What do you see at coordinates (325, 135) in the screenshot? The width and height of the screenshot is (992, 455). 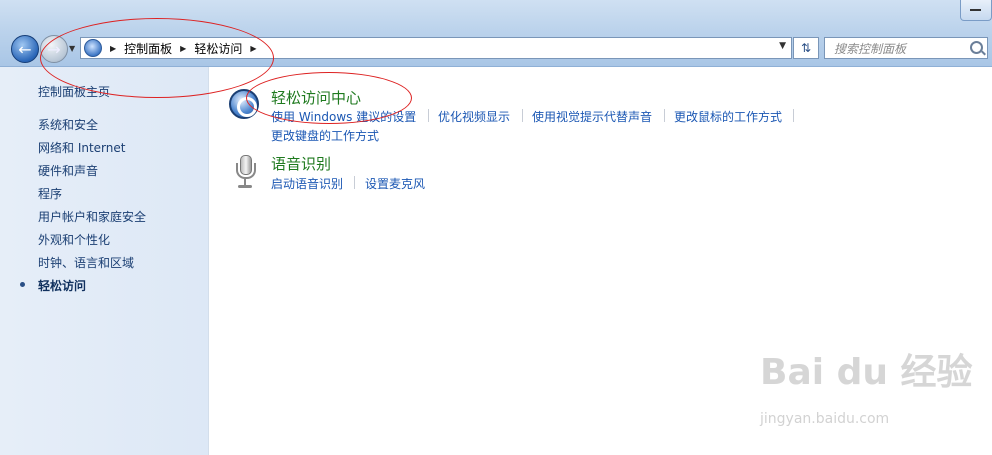 I see `link-change-keyboard-settings: 更改键盘的工作方式` at bounding box center [325, 135].